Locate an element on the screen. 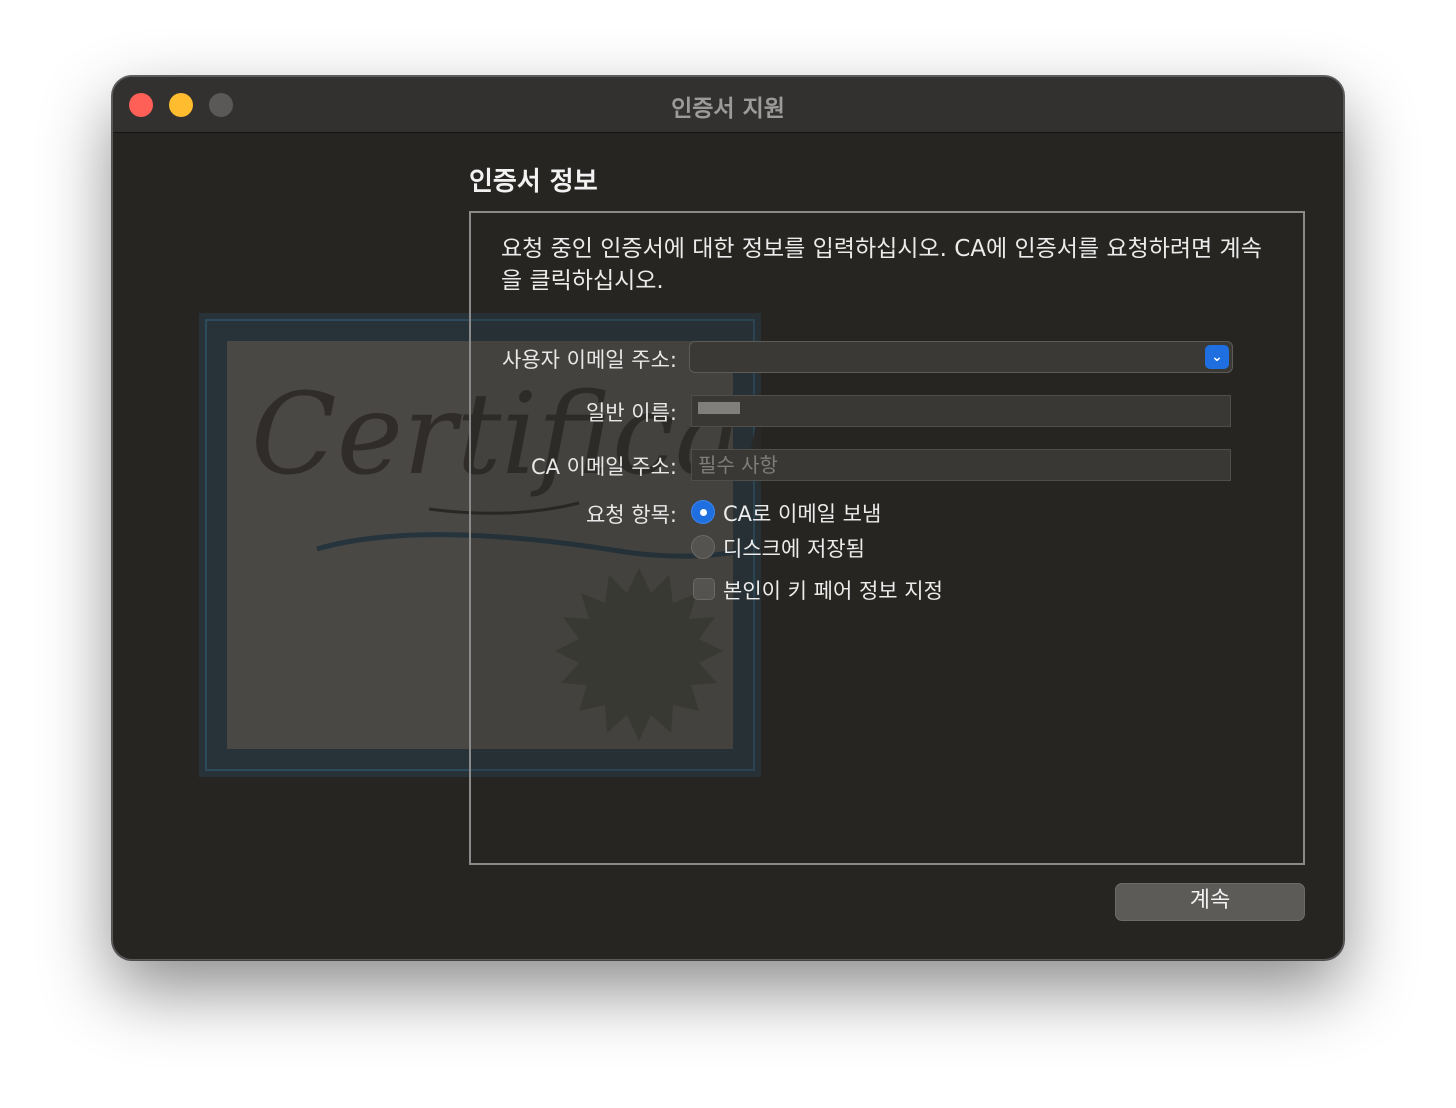 This screenshot has height=1108, width=1456. ca-email-placeholder: 필수 사항 is located at coordinates (738, 465).